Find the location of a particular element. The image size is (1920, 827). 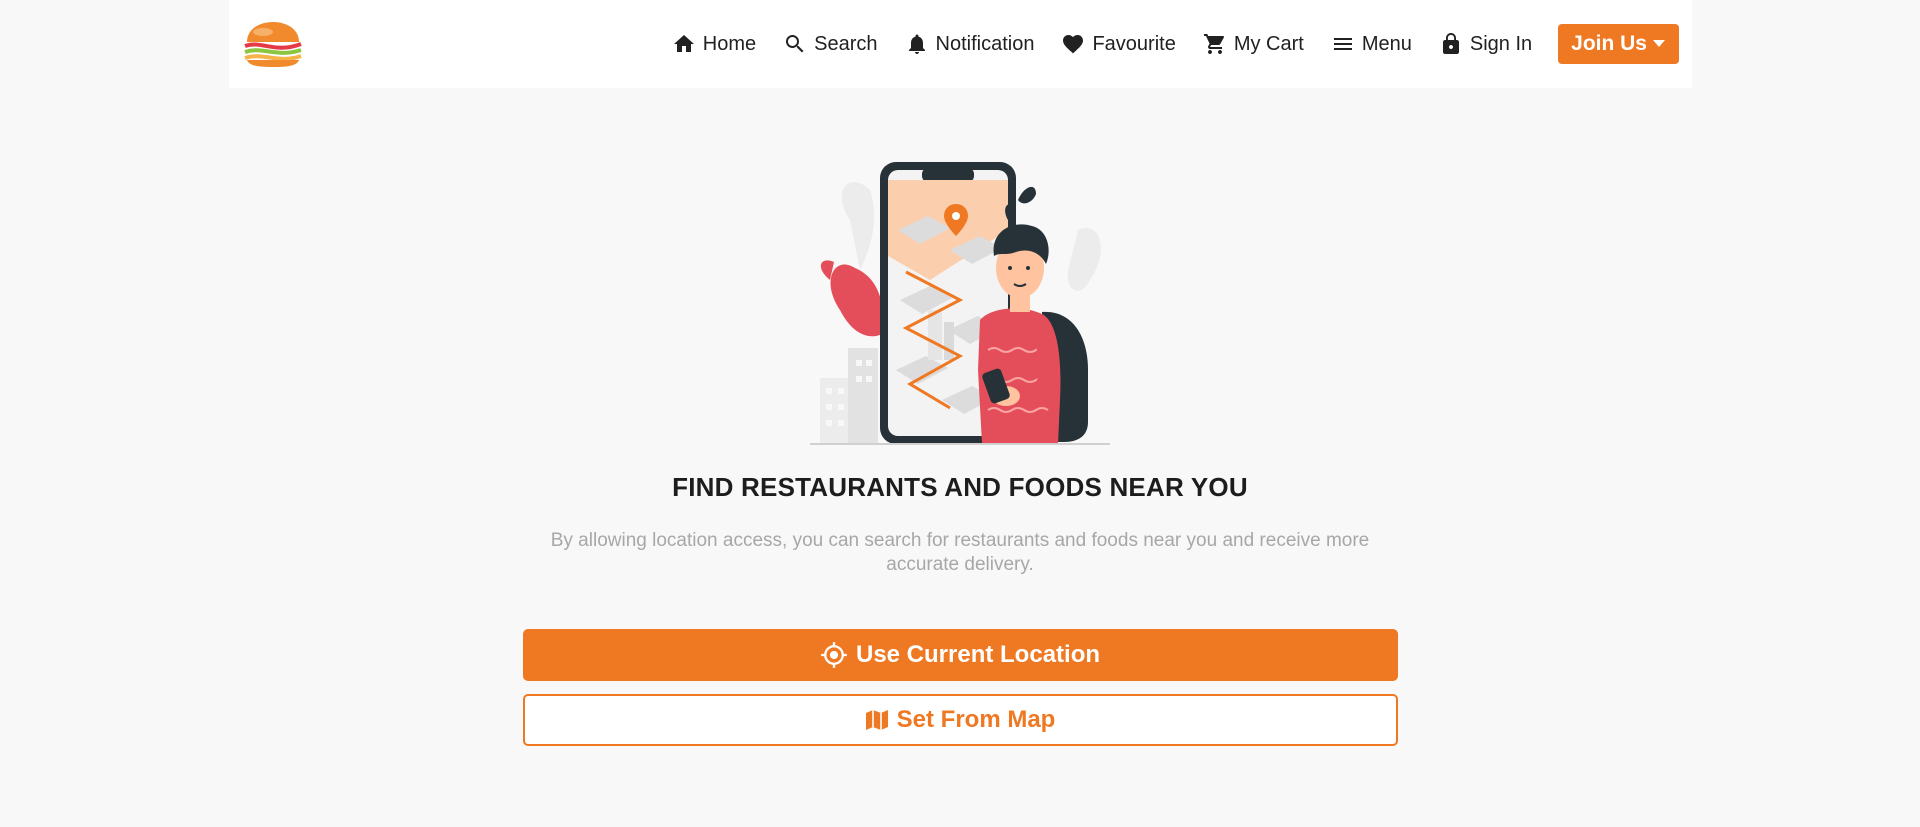

nav-search: Search is located at coordinates (830, 44).